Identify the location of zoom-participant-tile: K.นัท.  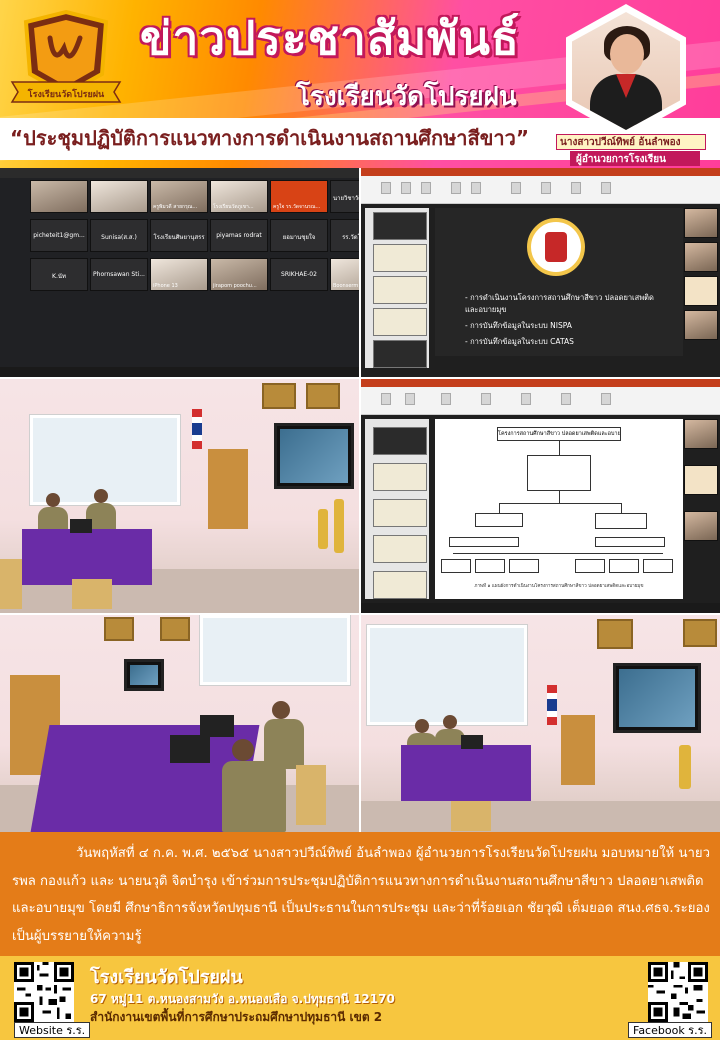
(59, 274).